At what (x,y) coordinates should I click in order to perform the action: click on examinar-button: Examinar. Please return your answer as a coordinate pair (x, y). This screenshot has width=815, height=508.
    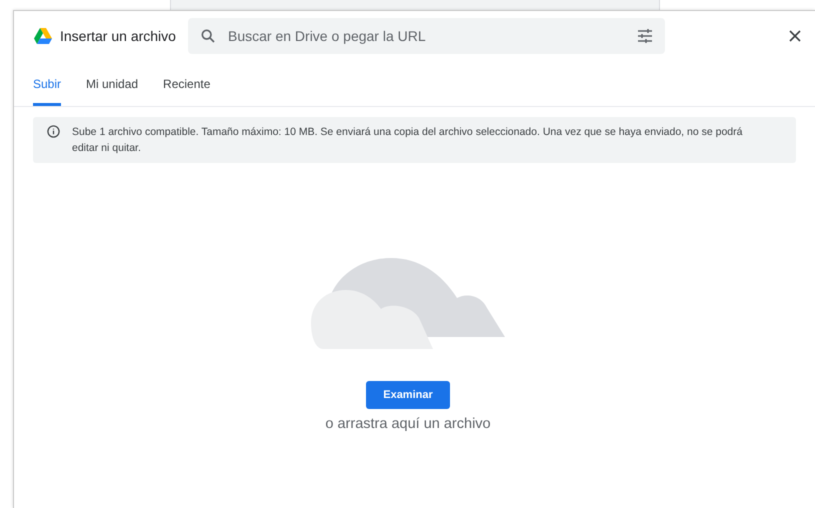
    Looking at the image, I should click on (408, 395).